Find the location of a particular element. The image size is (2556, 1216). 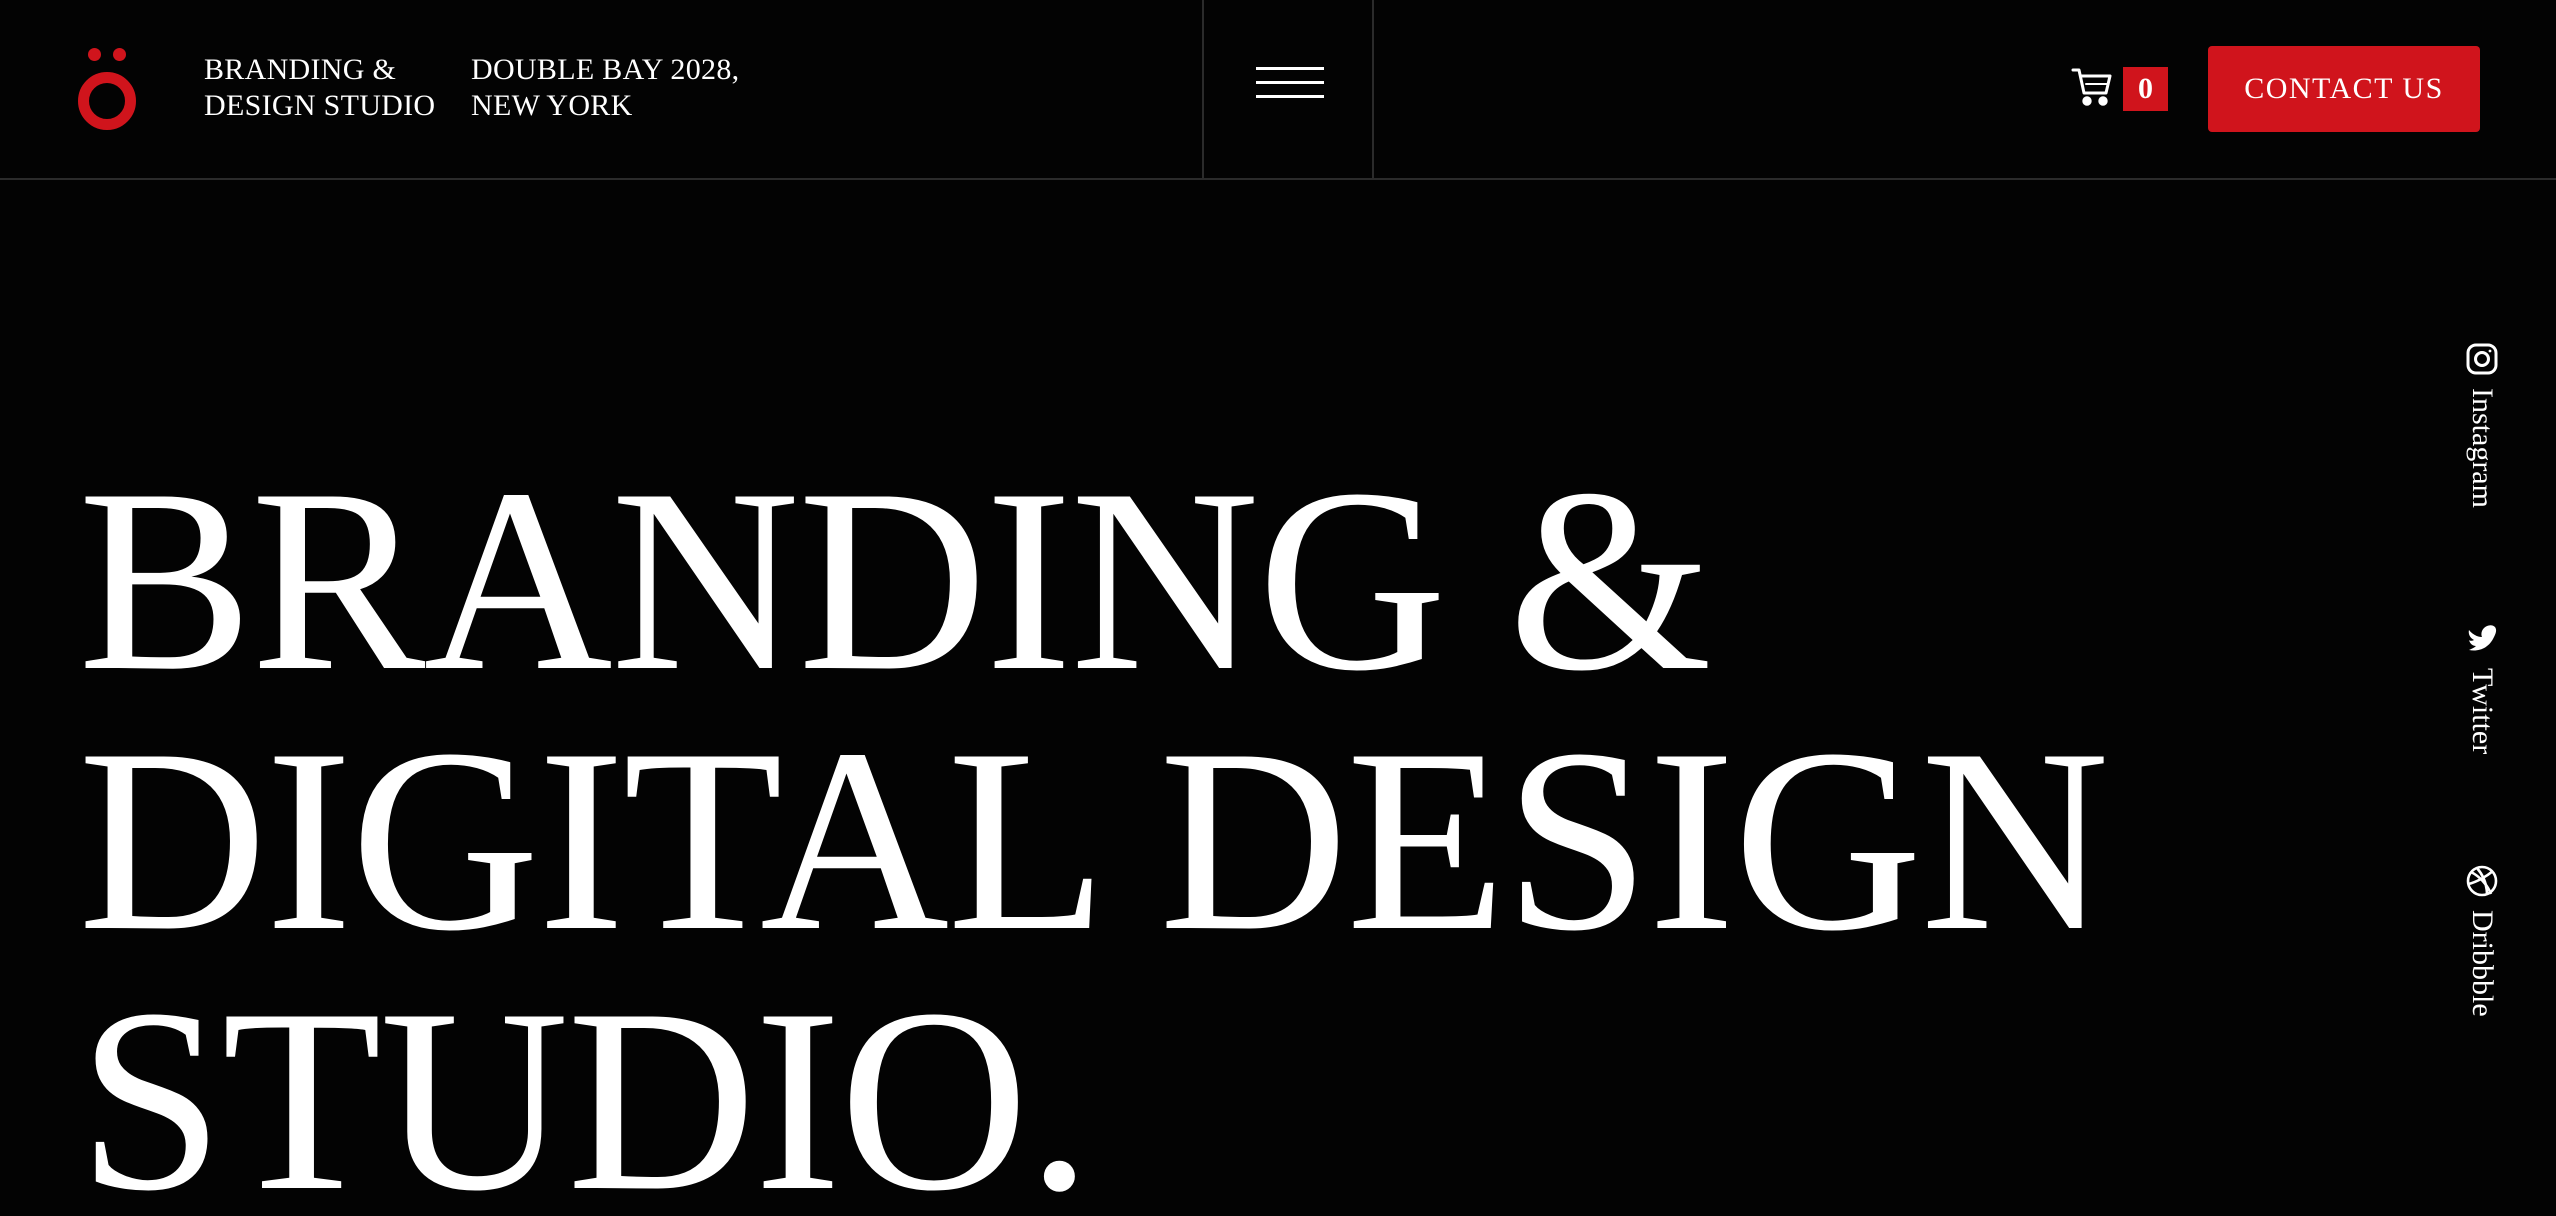

address-line1: DOUBLE BAY 2028, is located at coordinates (605, 69).